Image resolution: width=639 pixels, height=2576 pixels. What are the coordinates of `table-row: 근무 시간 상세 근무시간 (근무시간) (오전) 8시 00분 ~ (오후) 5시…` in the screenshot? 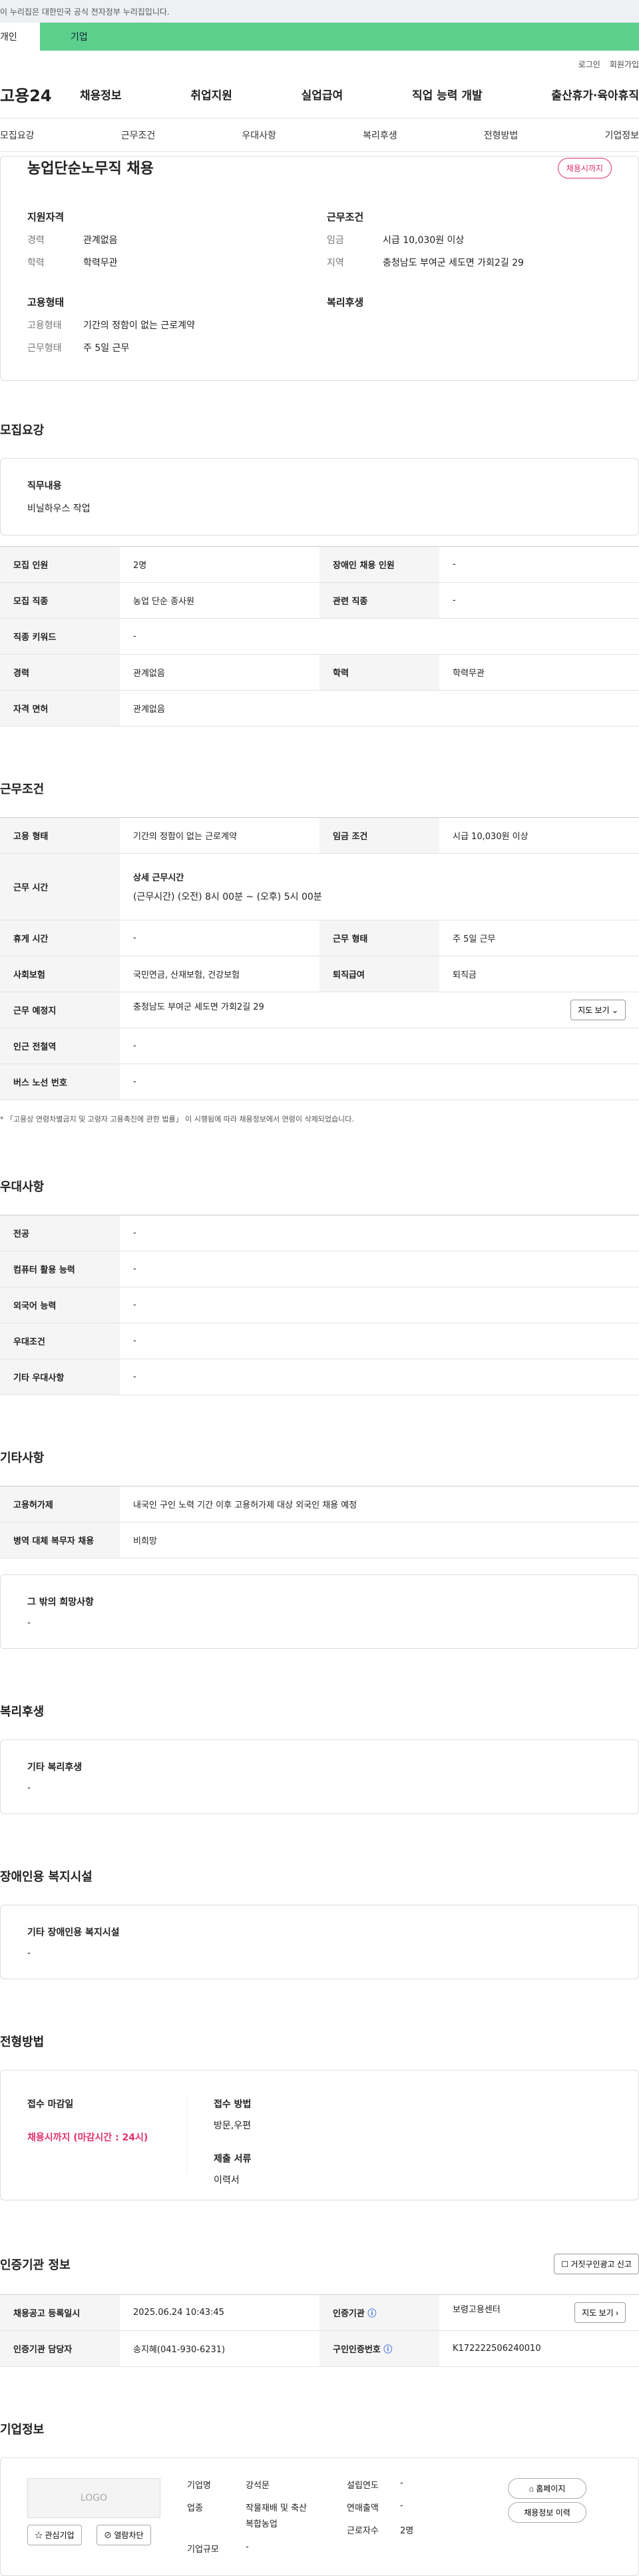 It's located at (319, 886).